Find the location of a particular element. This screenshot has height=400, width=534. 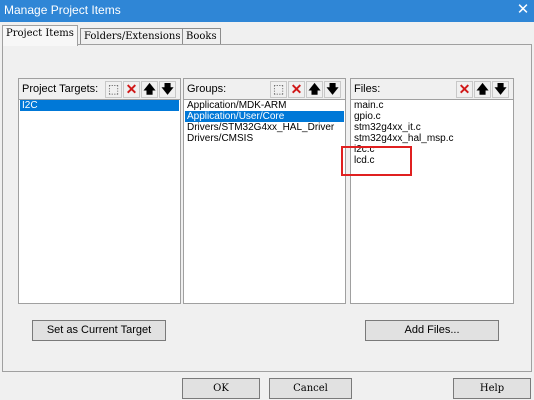

list-item: stm32g4xx_it.c is located at coordinates (432, 127).